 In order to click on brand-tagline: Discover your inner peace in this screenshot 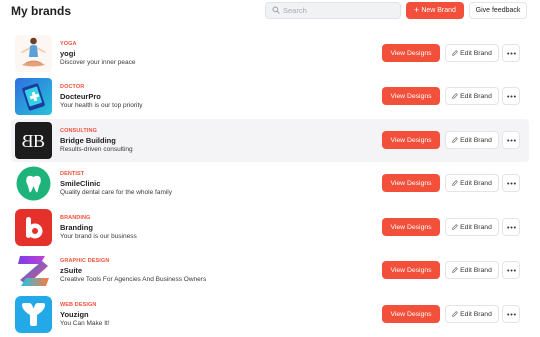, I will do `click(98, 62)`.